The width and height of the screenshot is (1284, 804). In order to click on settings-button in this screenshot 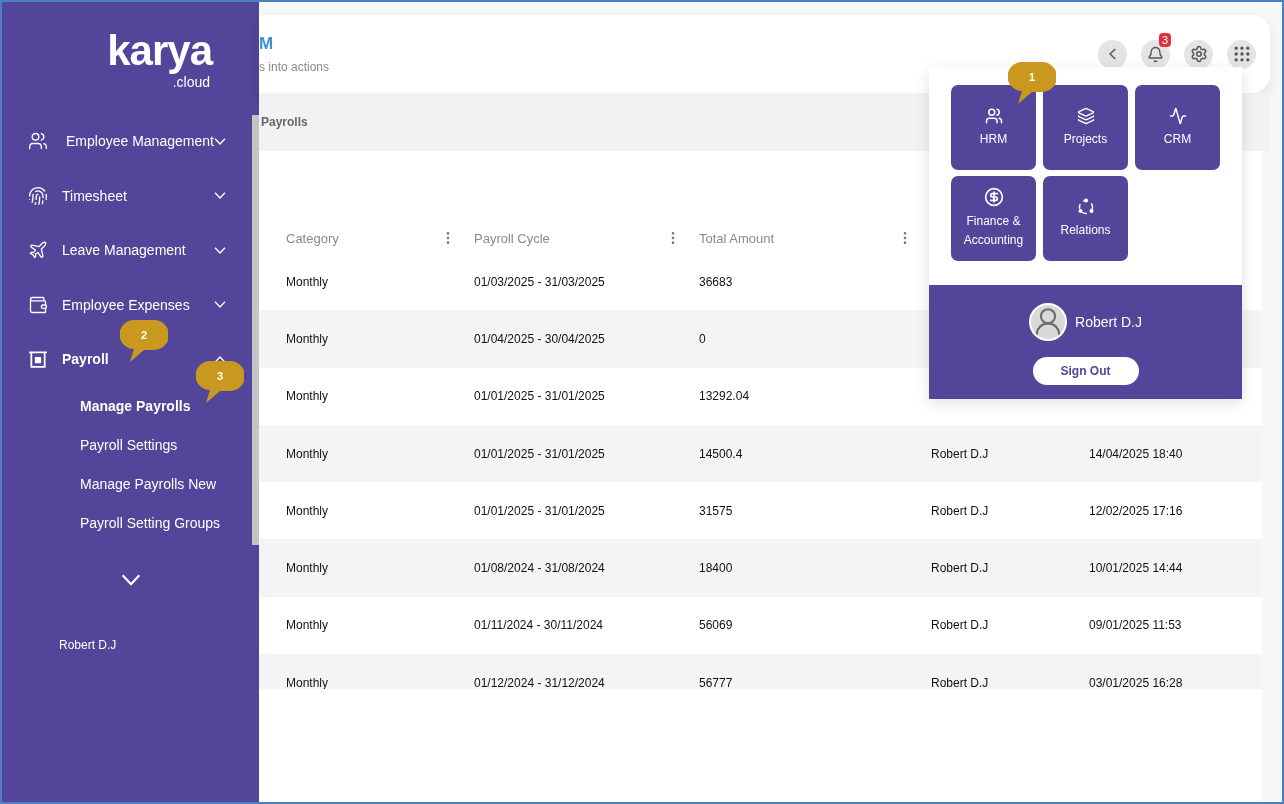, I will do `click(1198, 54)`.